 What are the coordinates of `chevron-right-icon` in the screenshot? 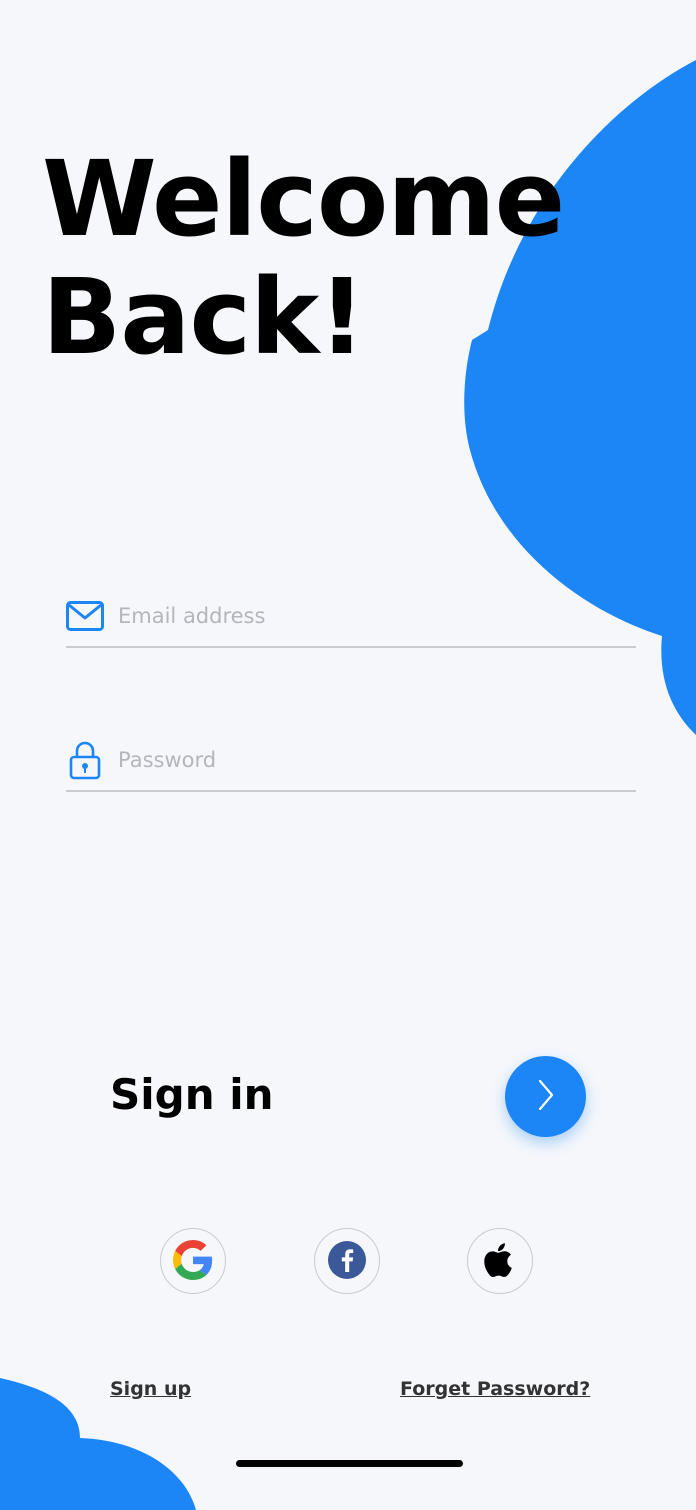 It's located at (546, 1096).